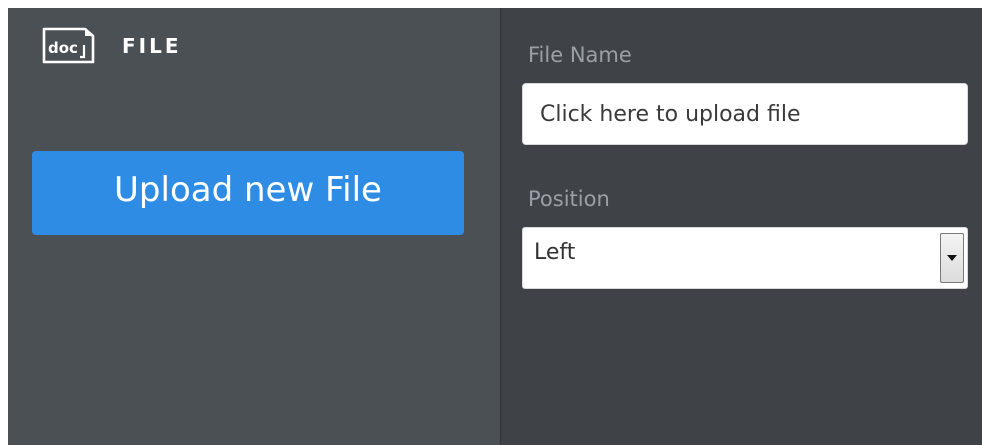 Image resolution: width=982 pixels, height=445 pixels. I want to click on position-select: Left, so click(745, 258).